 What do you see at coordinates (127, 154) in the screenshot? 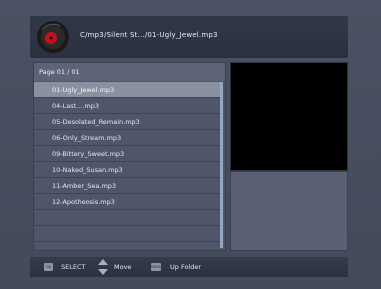
I see `file-list-item: 09-Bittery_Sweet.mp3` at bounding box center [127, 154].